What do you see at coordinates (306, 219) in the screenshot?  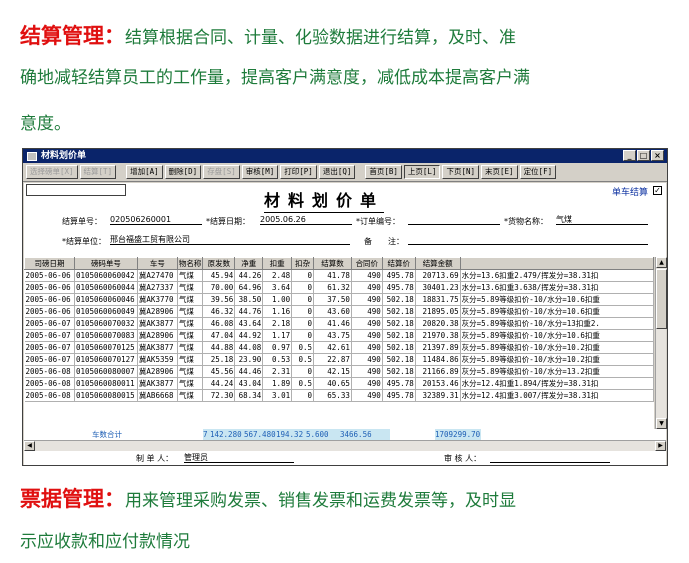 I see `settle-date-field: 2005.06.26` at bounding box center [306, 219].